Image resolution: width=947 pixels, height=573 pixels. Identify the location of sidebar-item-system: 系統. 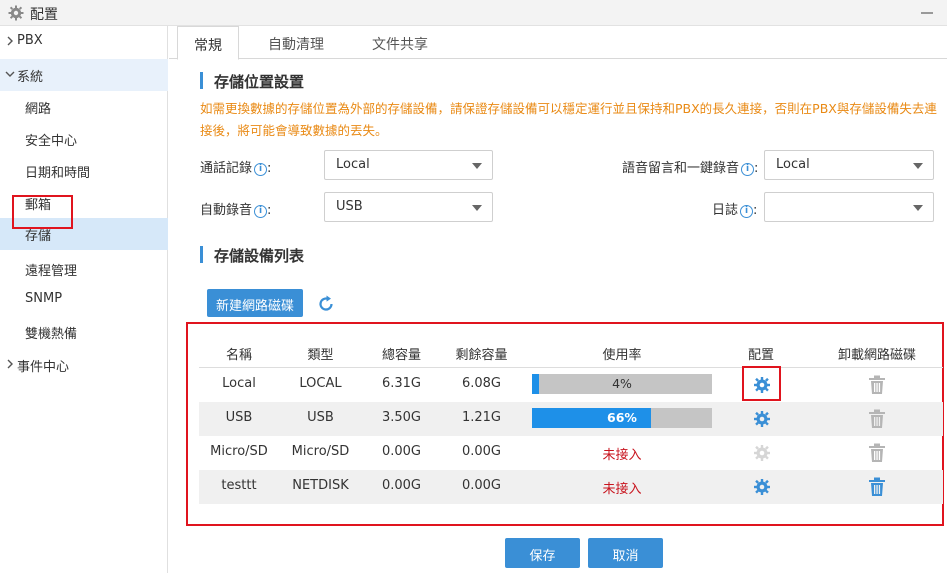
(84, 75).